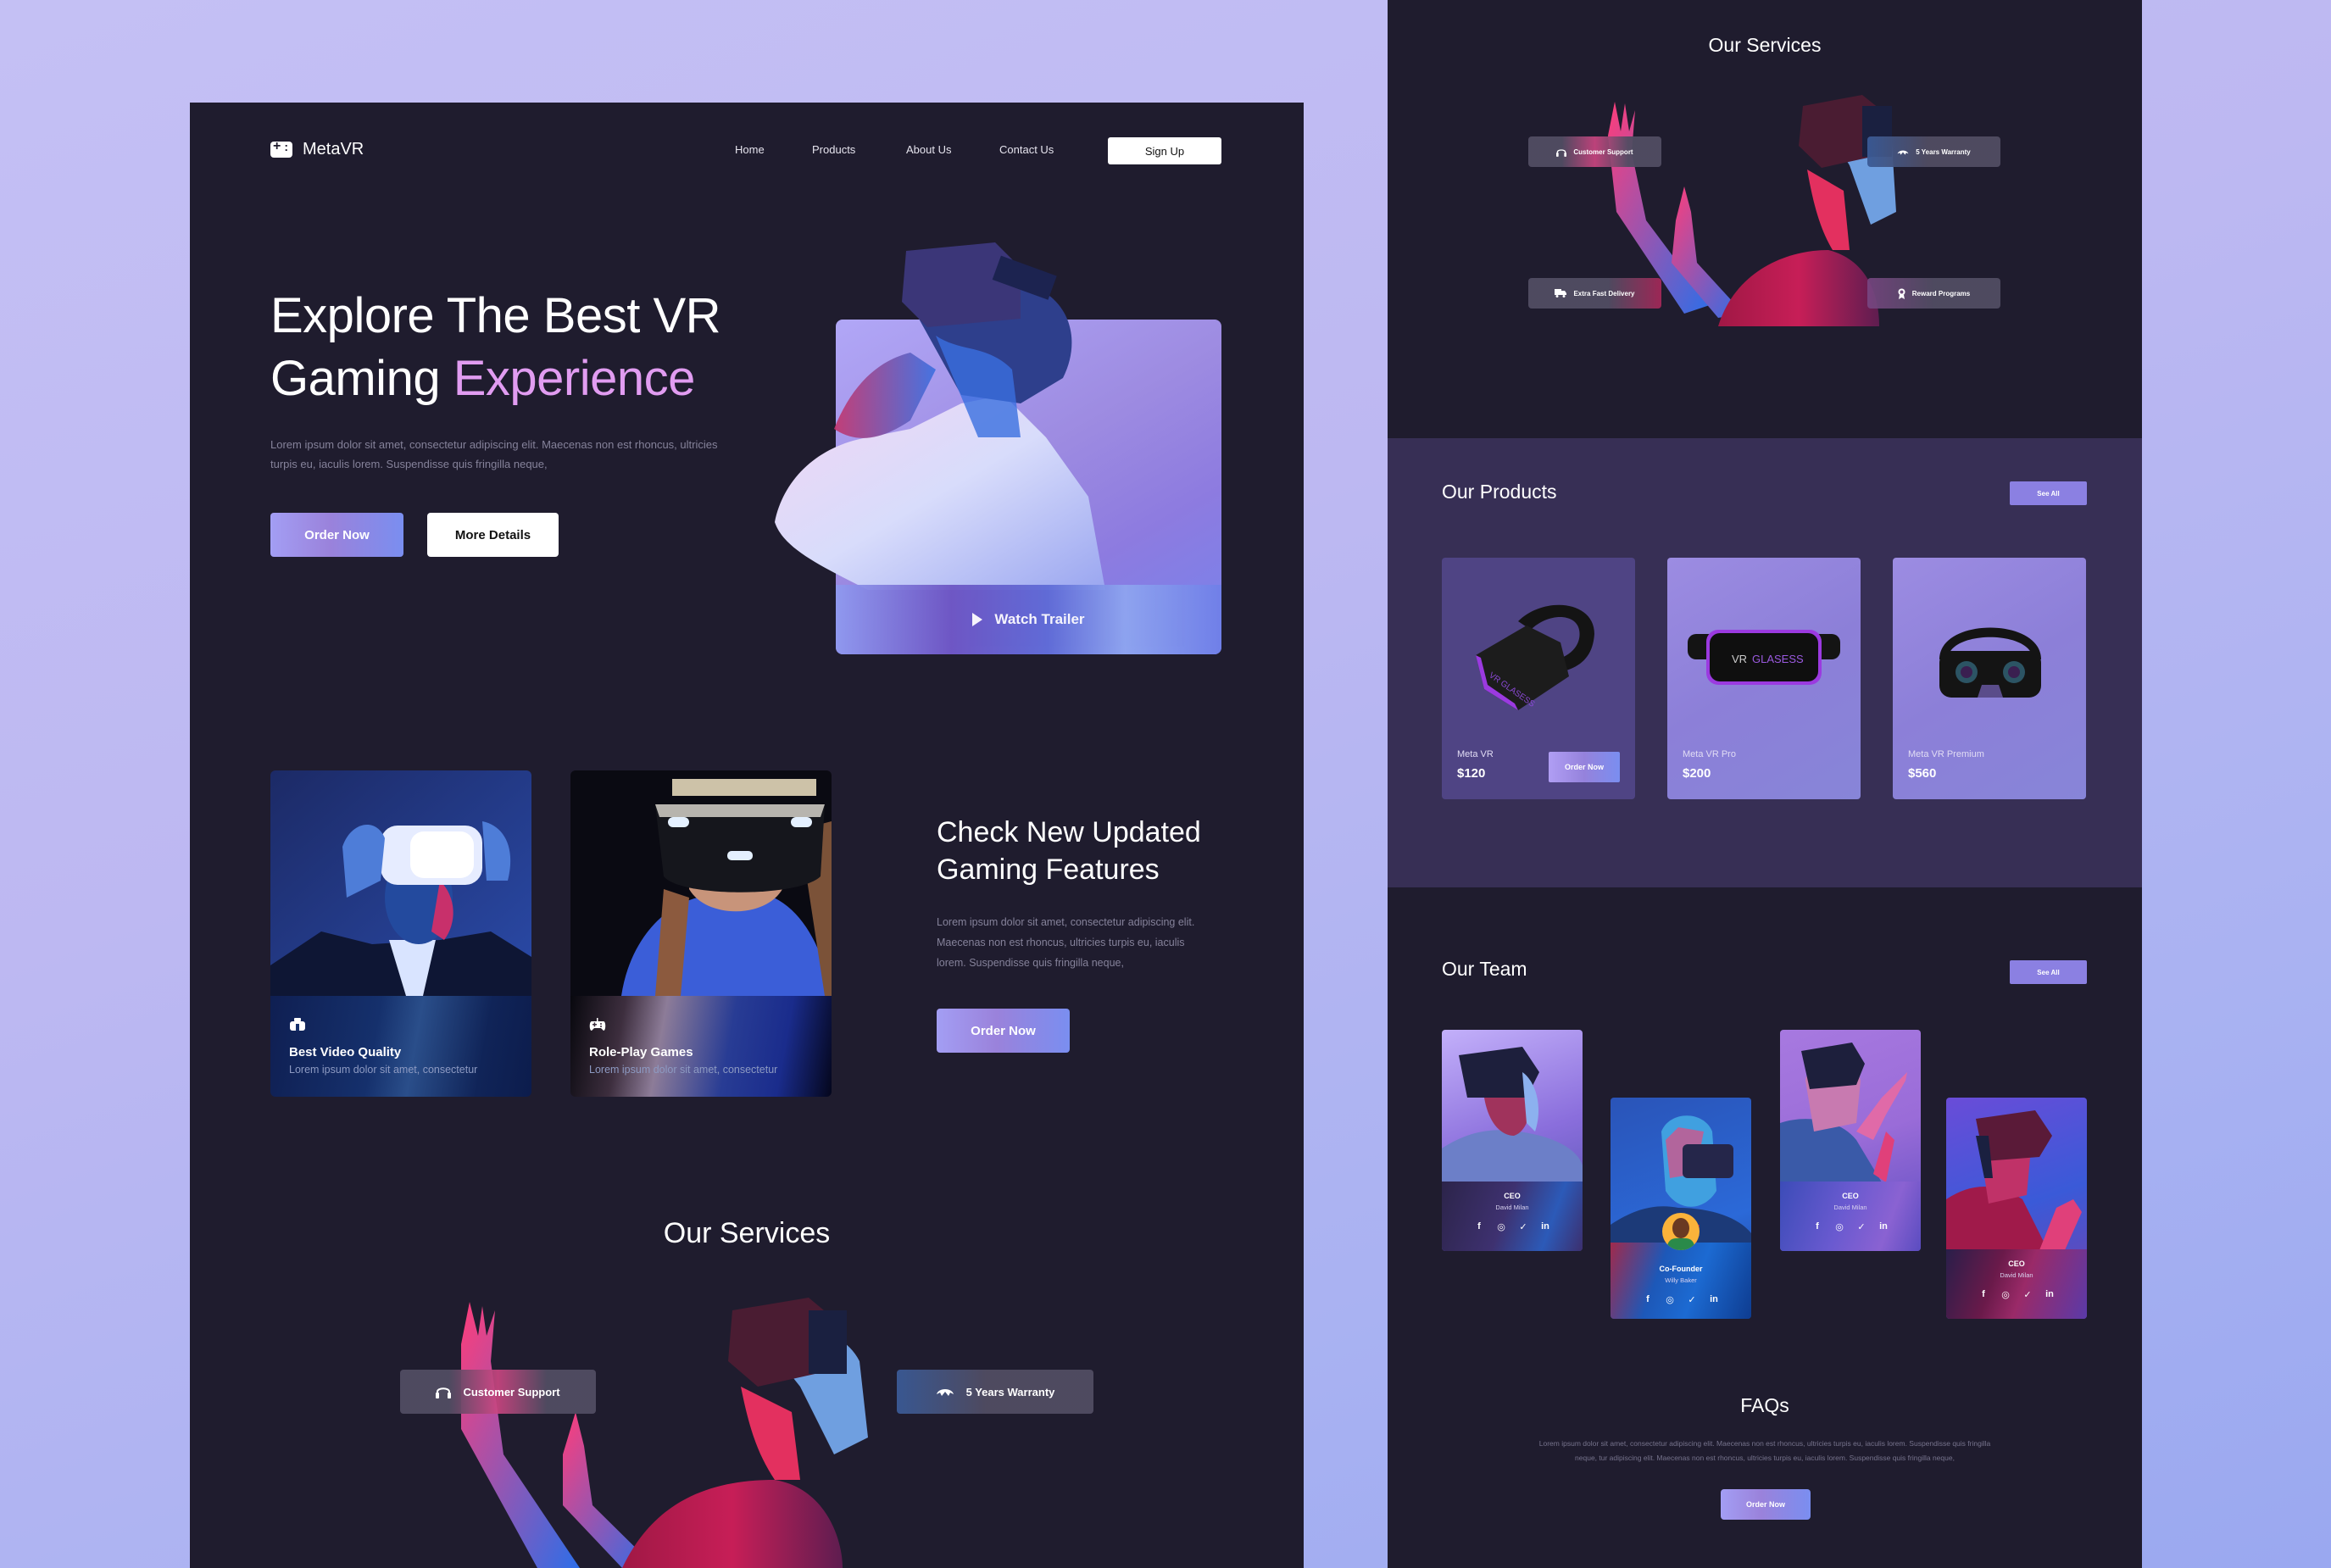  Describe the element at coordinates (928, 149) in the screenshot. I see `nav-about-us: About Us` at that location.